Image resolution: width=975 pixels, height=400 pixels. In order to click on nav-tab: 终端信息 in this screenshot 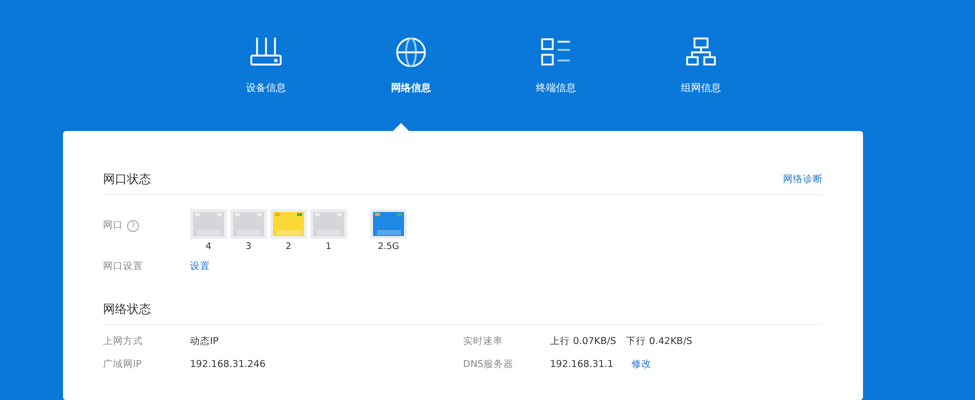, I will do `click(556, 65)`.